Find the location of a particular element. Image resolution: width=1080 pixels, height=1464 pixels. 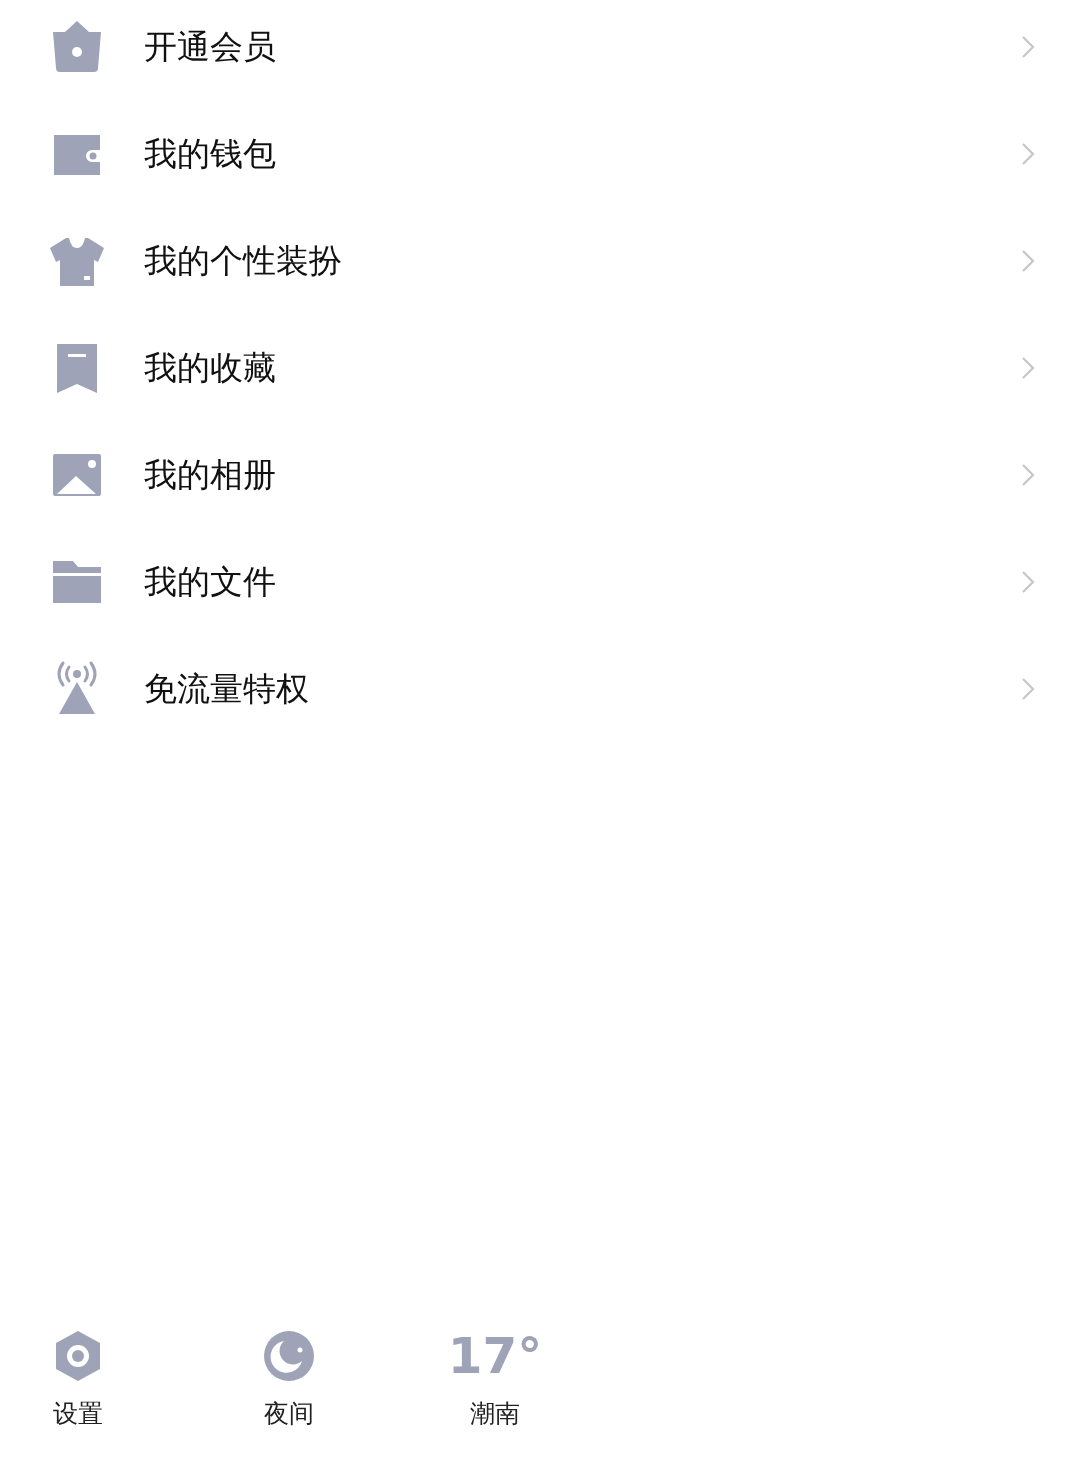

weather-widget: 17° 潮南 is located at coordinates (495, 1380).